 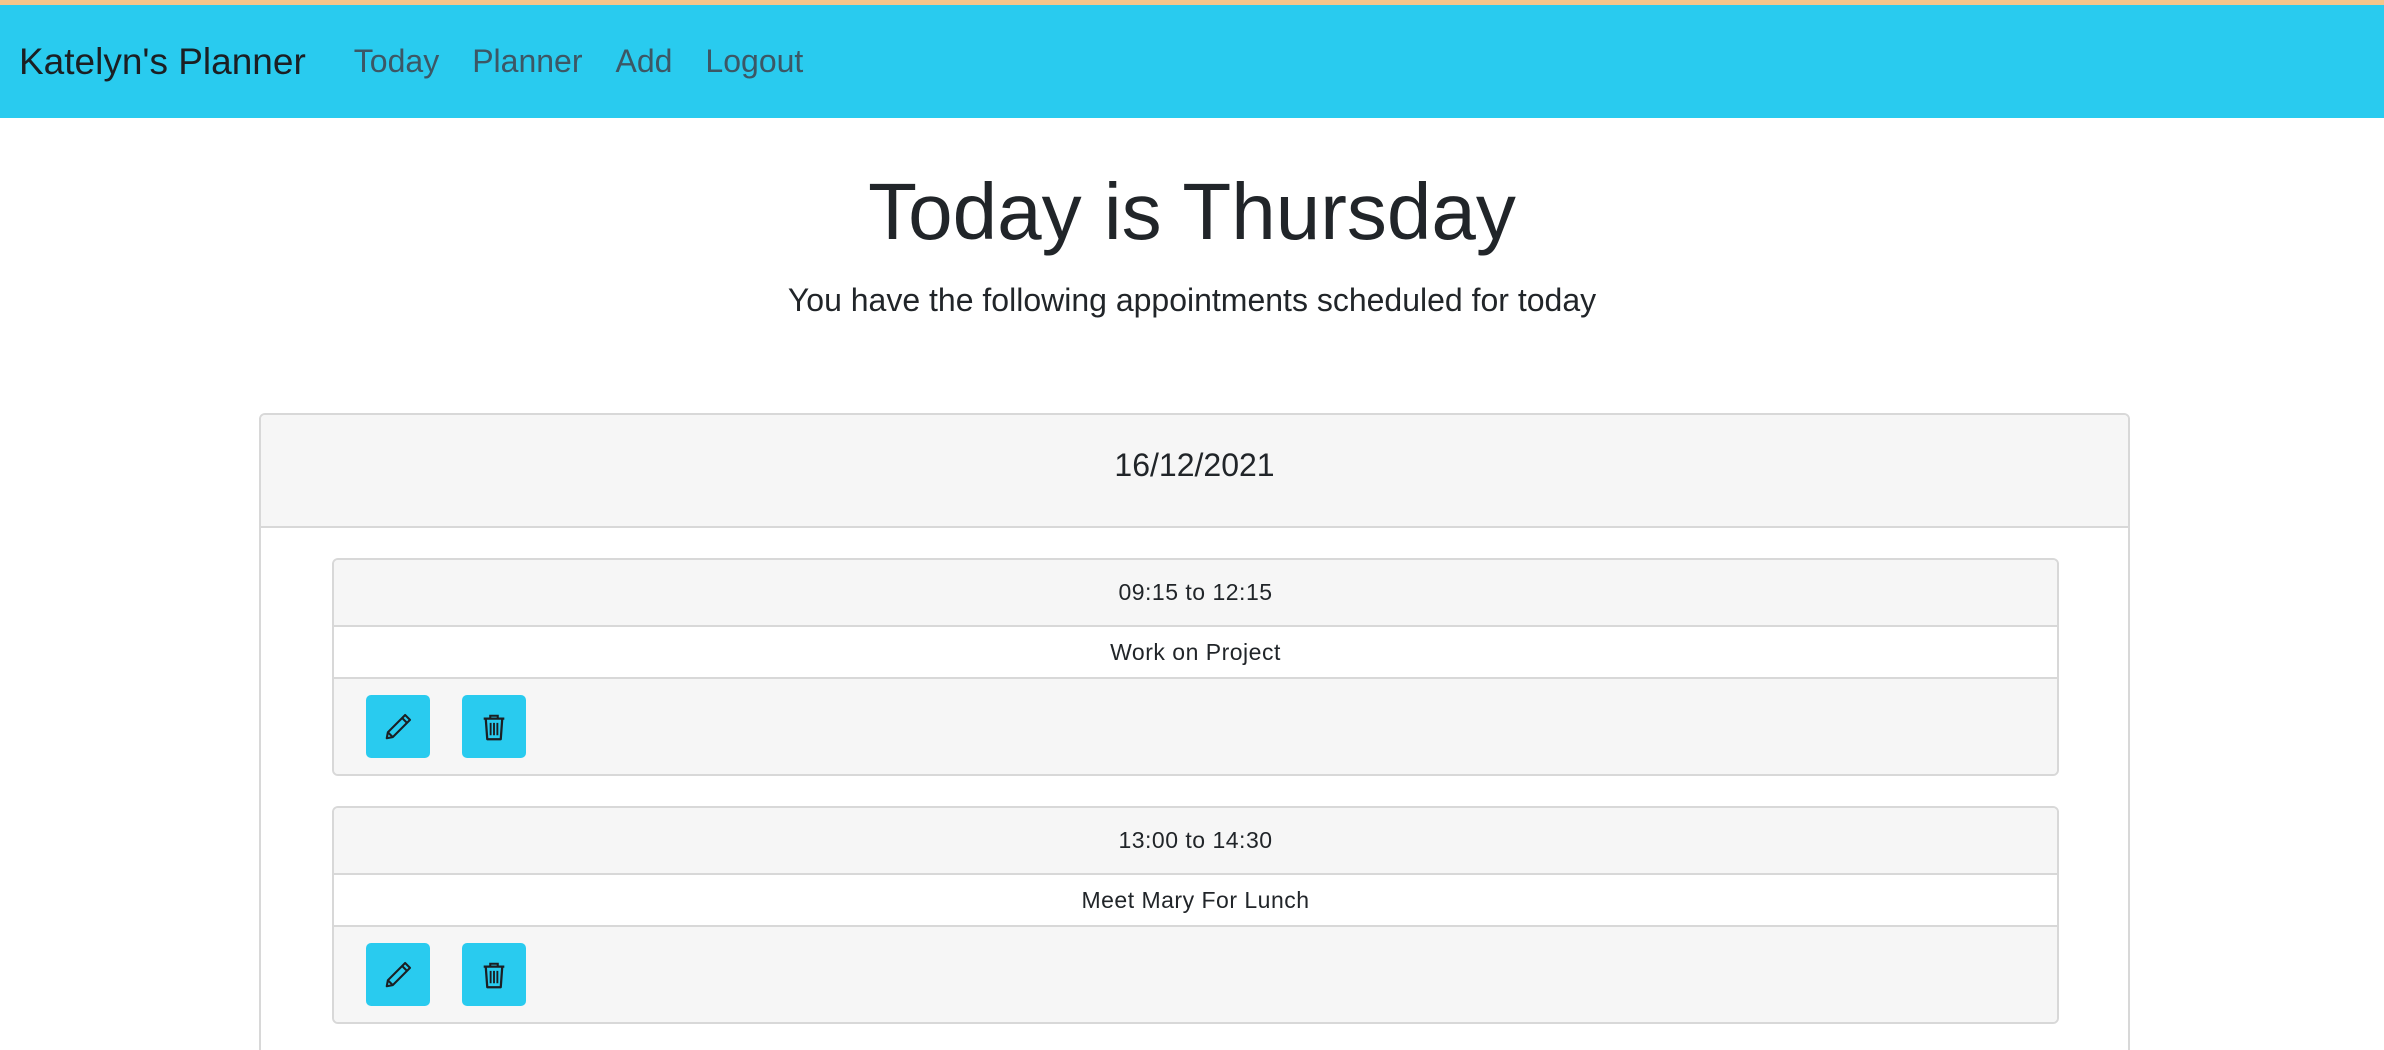 What do you see at coordinates (1195, 901) in the screenshot?
I see `appointment-description: Meet Mary For Lunch` at bounding box center [1195, 901].